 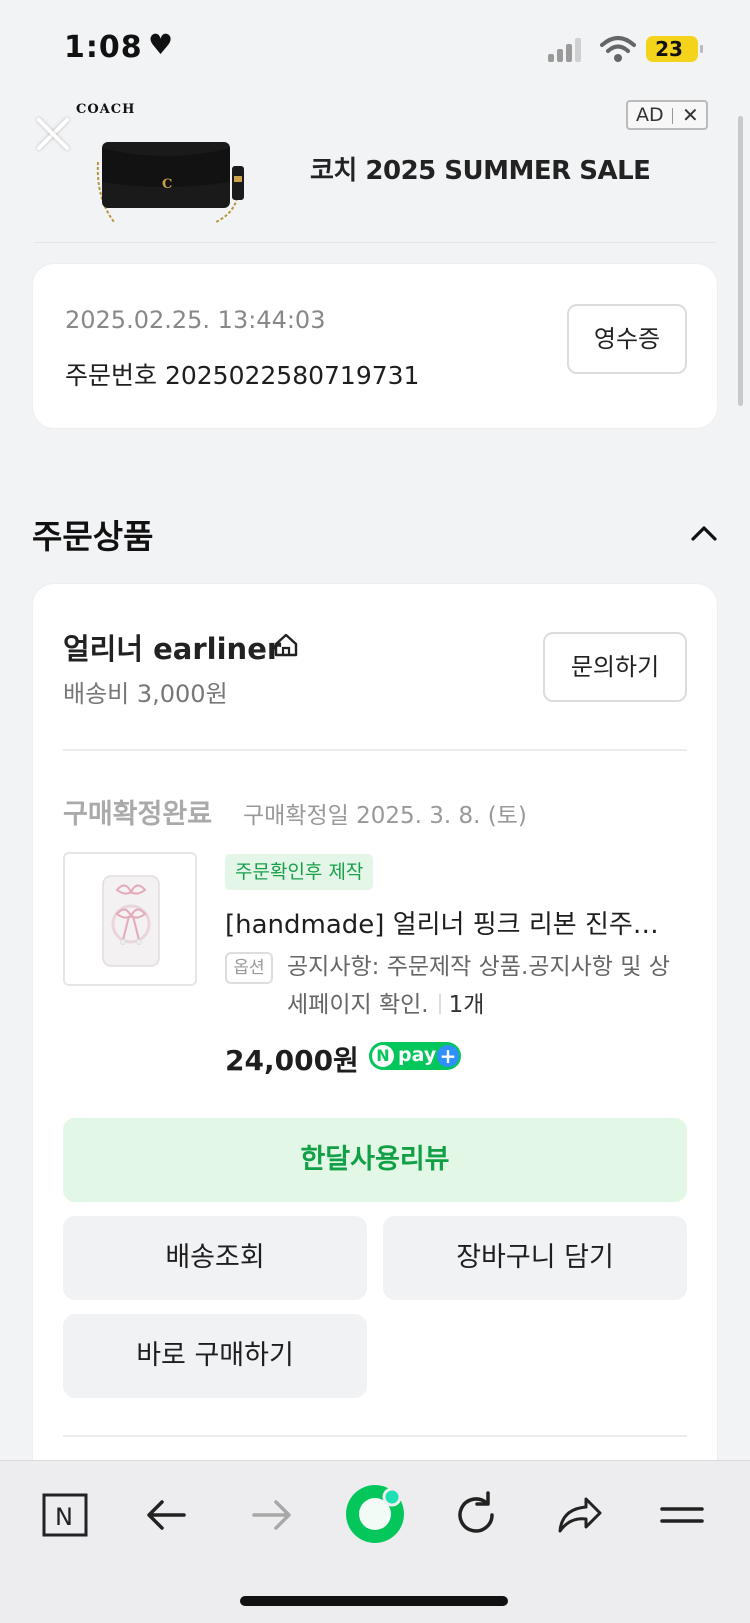 I want to click on purchase-status: 구매확정완료, so click(x=138, y=814).